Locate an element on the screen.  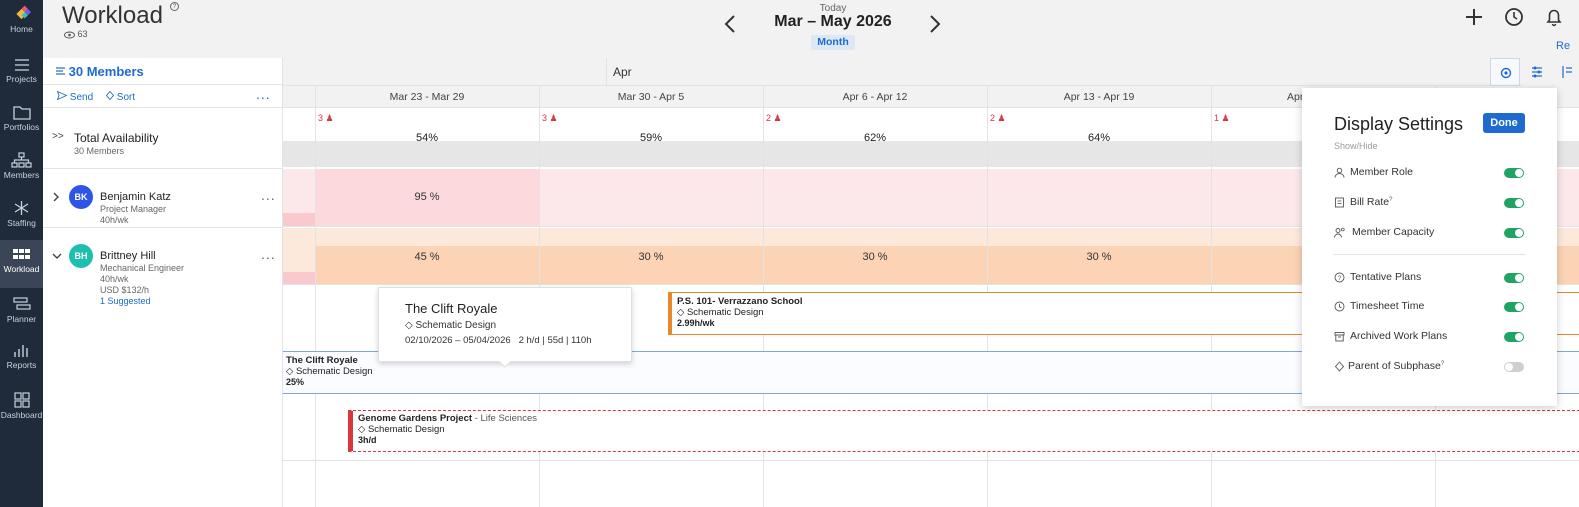
nav-planner: Planner is located at coordinates (21, 314).